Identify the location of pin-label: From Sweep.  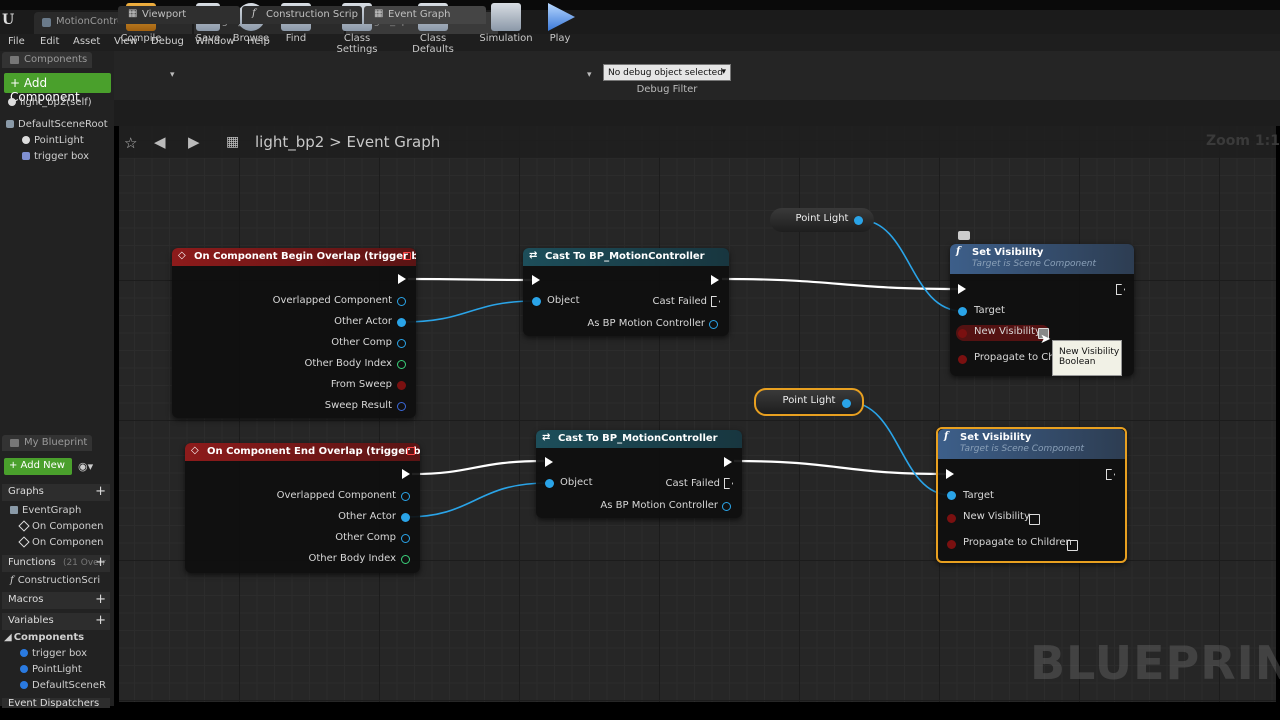
(361, 384).